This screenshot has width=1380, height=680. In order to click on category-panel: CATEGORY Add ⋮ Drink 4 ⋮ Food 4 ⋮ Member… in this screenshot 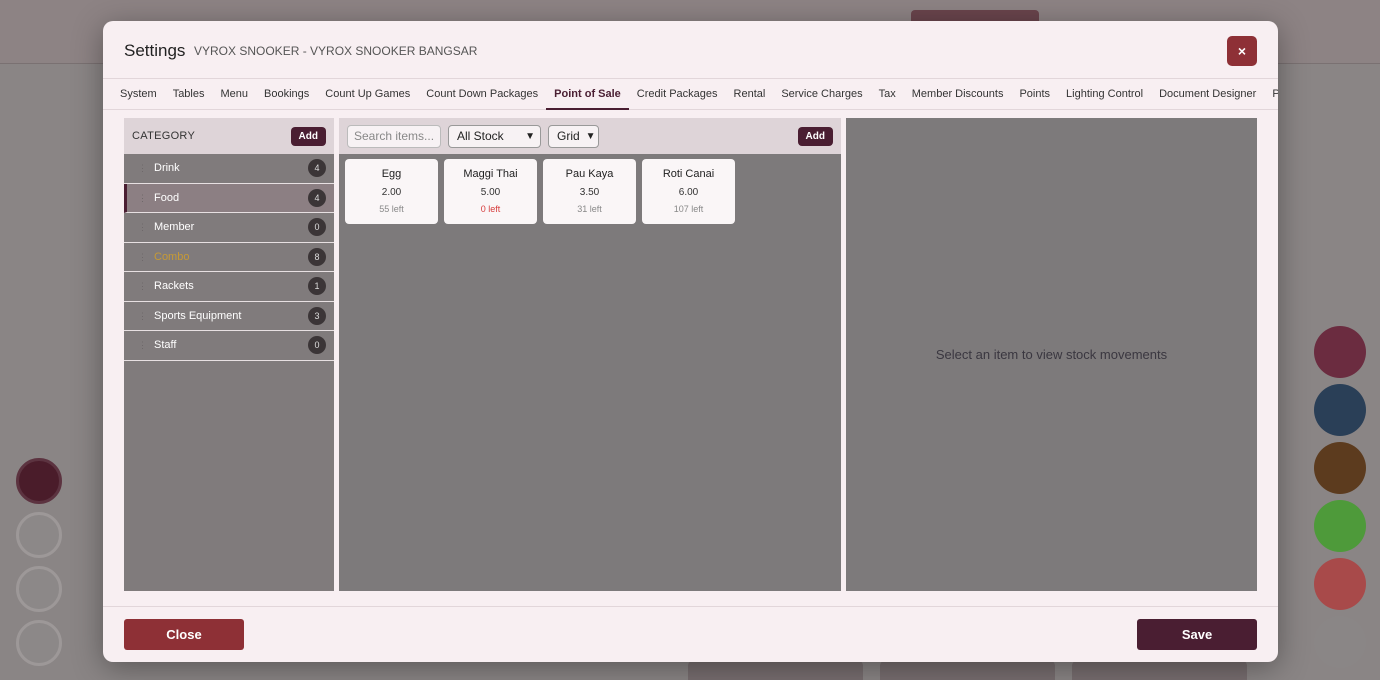, I will do `click(229, 354)`.